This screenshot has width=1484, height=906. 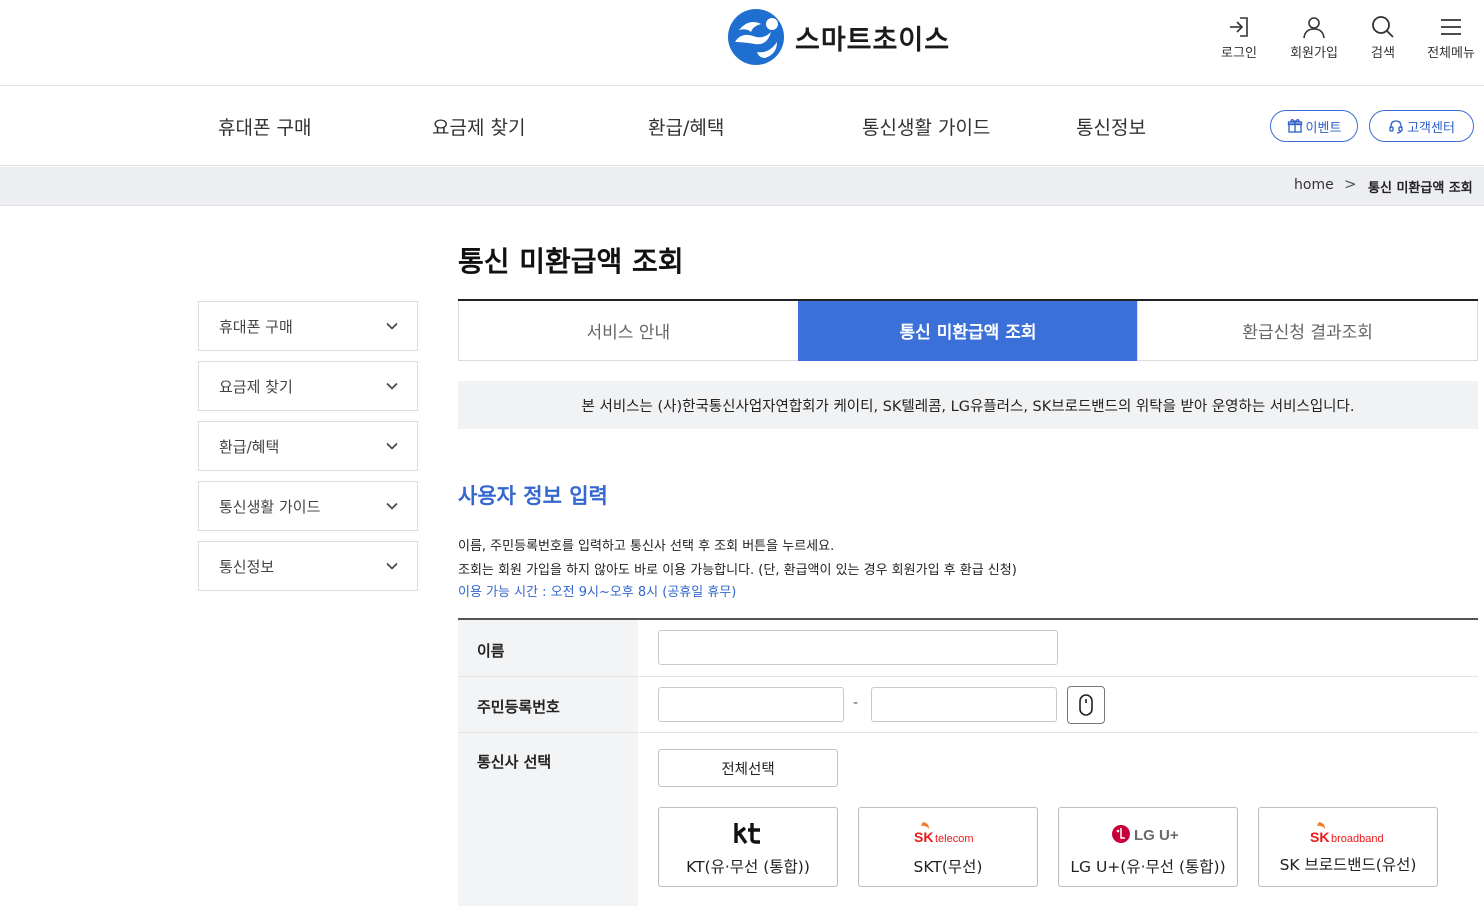 What do you see at coordinates (1348, 847) in the screenshot?
I see `carrier-skb-button: SK broadband SK 브로드밴드(유선)` at bounding box center [1348, 847].